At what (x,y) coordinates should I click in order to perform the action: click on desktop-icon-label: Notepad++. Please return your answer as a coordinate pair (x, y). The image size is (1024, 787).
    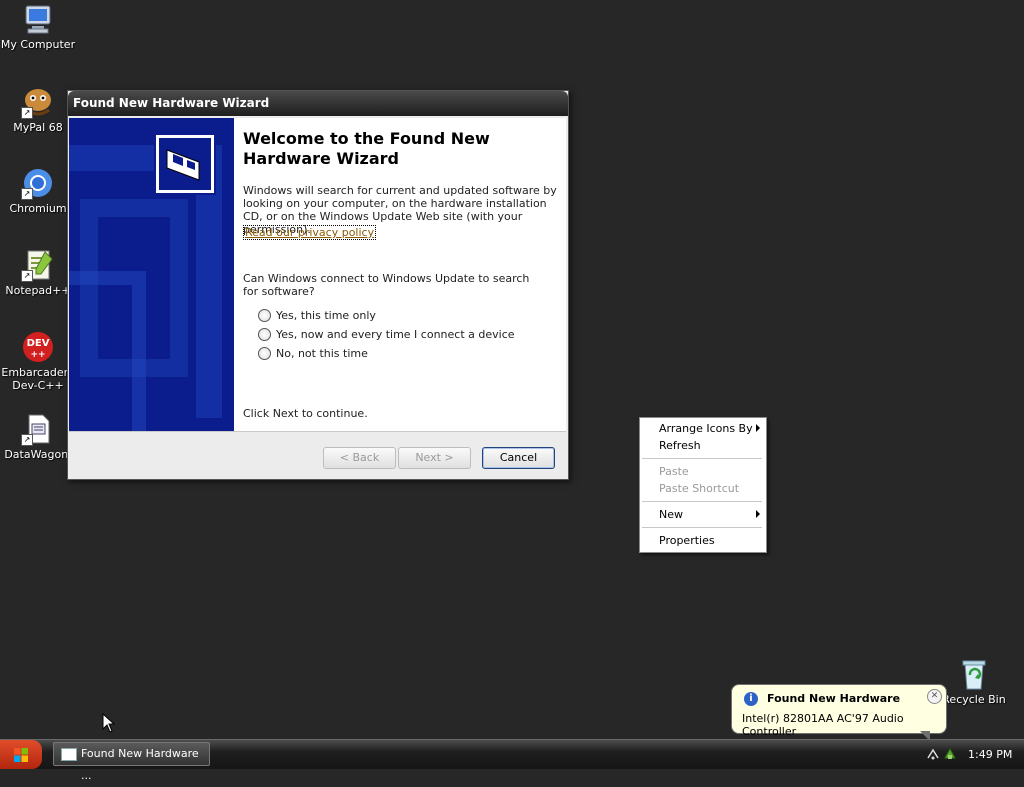
    Looking at the image, I should click on (38, 290).